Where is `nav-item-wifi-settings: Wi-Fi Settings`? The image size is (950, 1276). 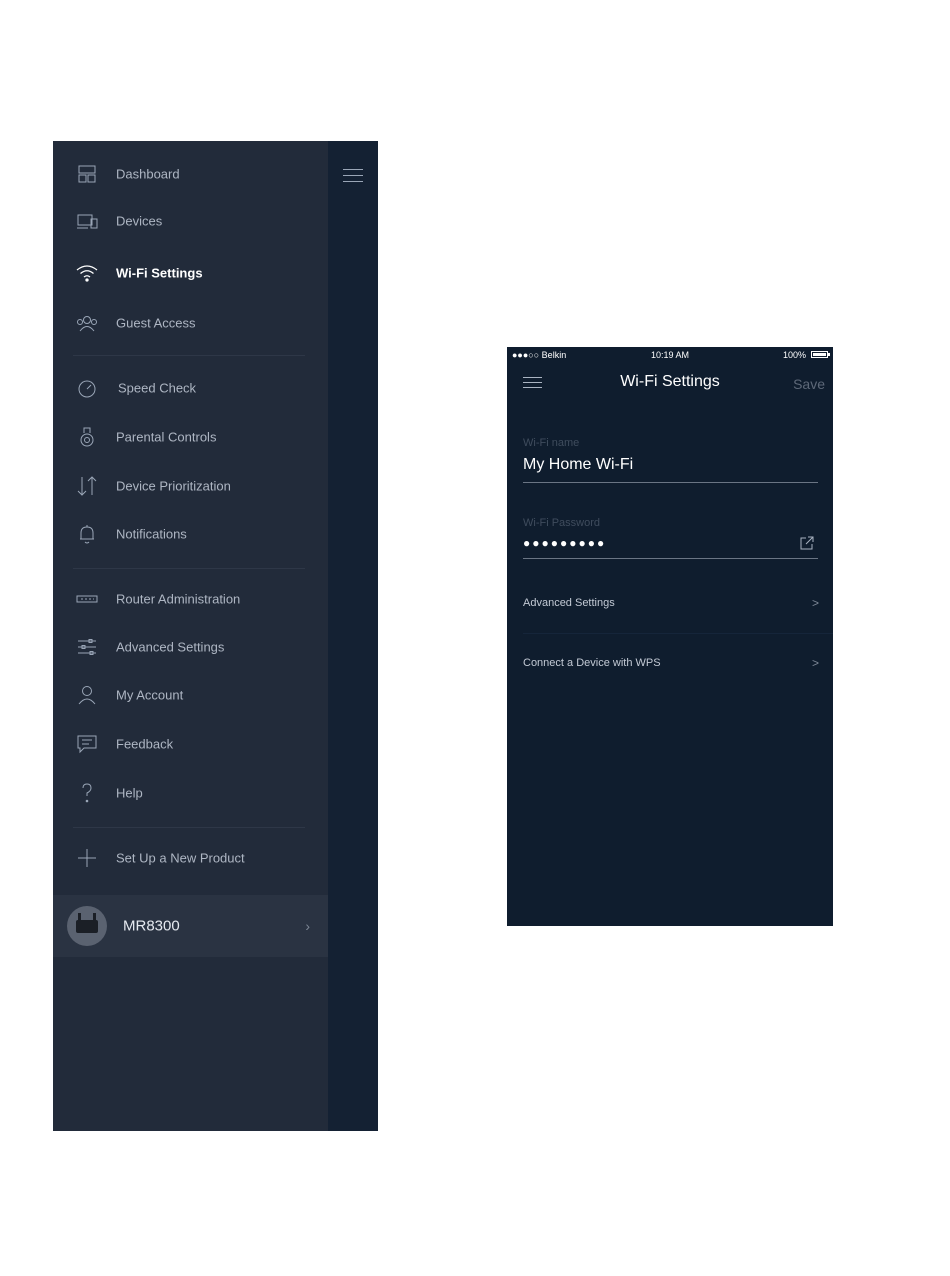 nav-item-wifi-settings: Wi-Fi Settings is located at coordinates (190, 273).